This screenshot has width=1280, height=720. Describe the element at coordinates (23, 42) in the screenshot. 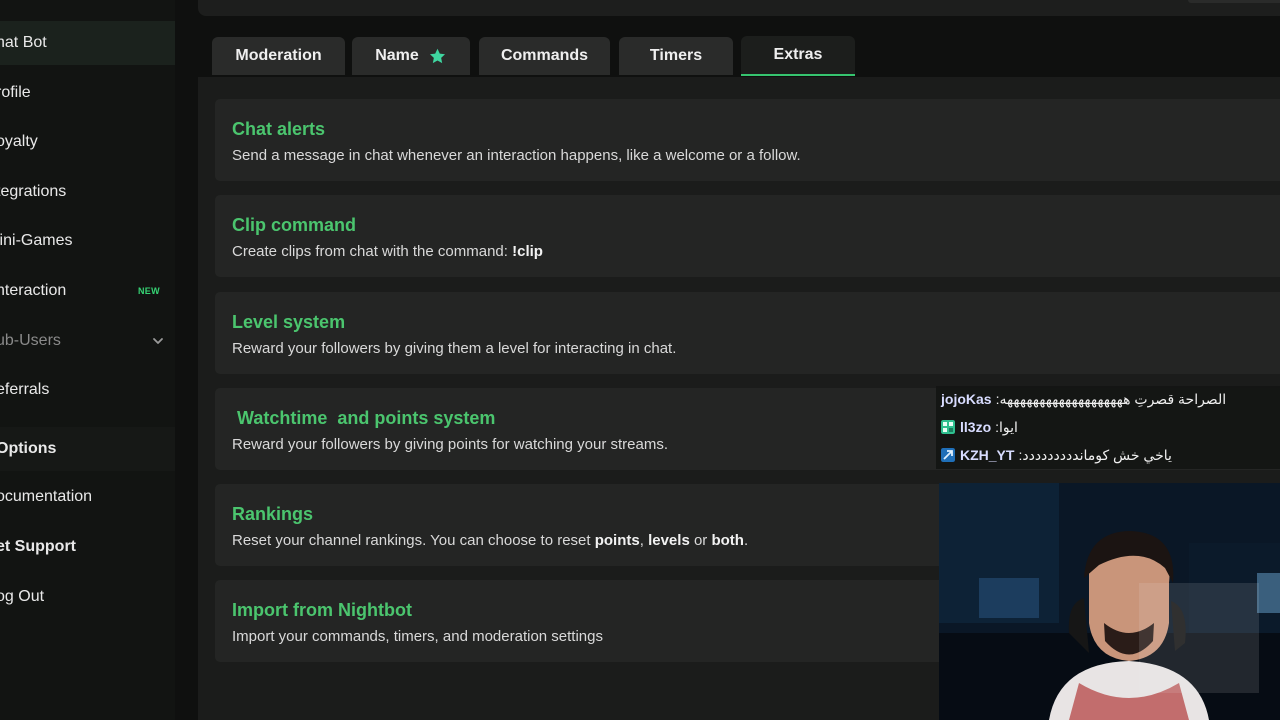

I see `sidebar-item-label: hat Bot` at that location.